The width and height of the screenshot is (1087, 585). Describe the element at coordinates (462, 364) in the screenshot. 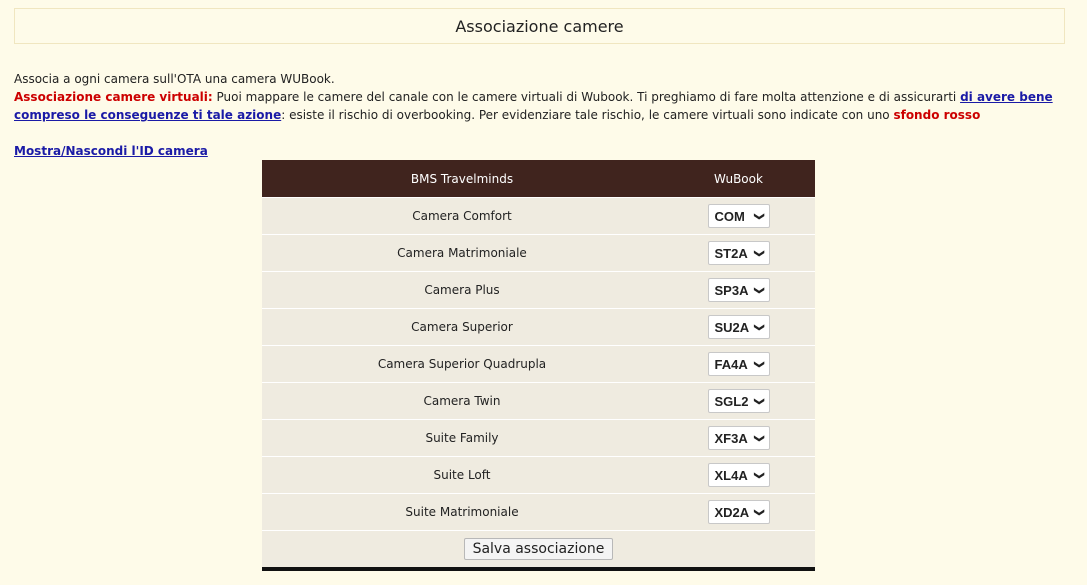

I see `room-name: Camera Superior Quadrupla` at that location.